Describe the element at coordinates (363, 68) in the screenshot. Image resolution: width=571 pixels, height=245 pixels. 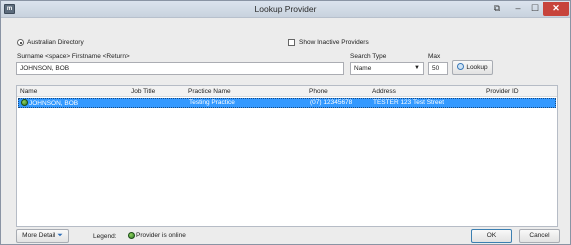
I see `search-type-value: Name` at that location.